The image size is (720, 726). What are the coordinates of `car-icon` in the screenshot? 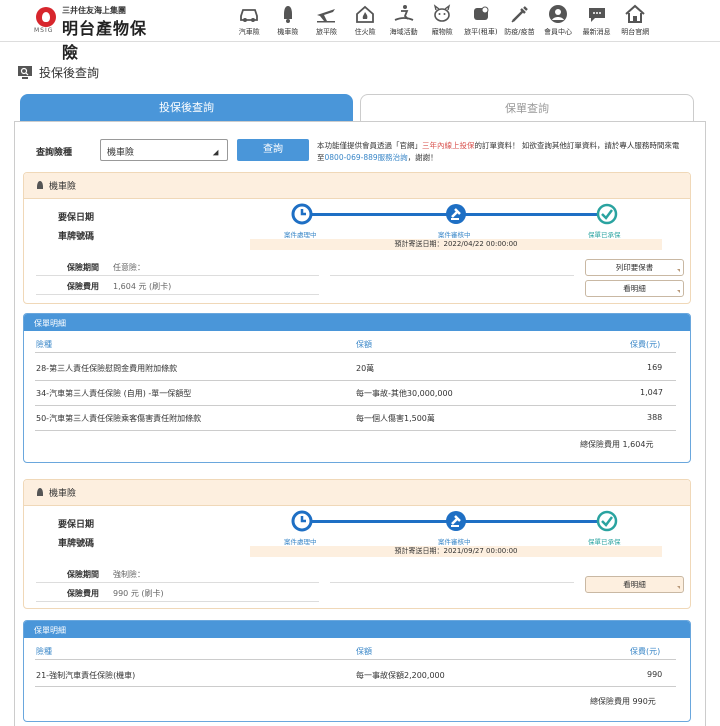 It's located at (249, 15).